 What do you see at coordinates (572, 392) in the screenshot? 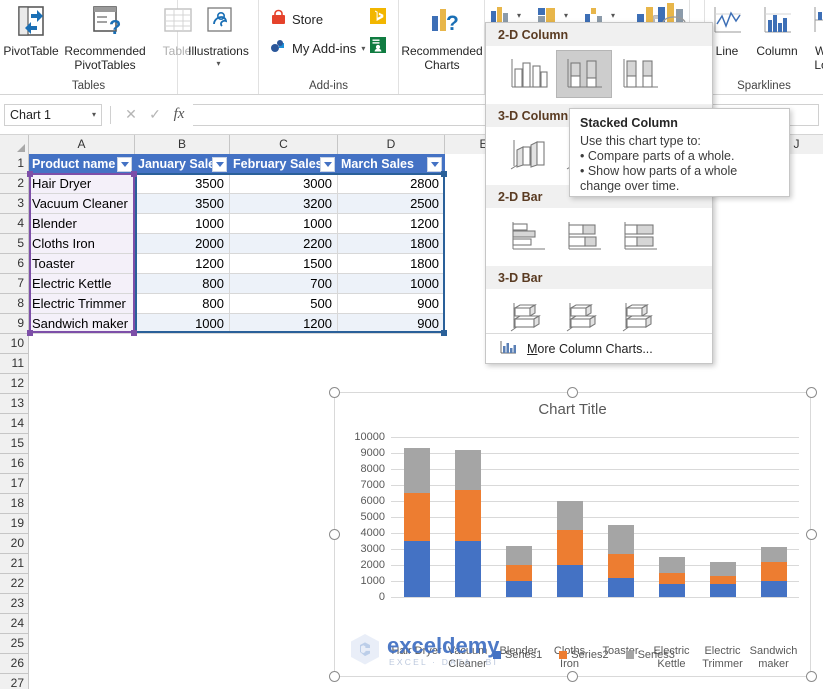
I see `chart-handle-tc` at bounding box center [572, 392].